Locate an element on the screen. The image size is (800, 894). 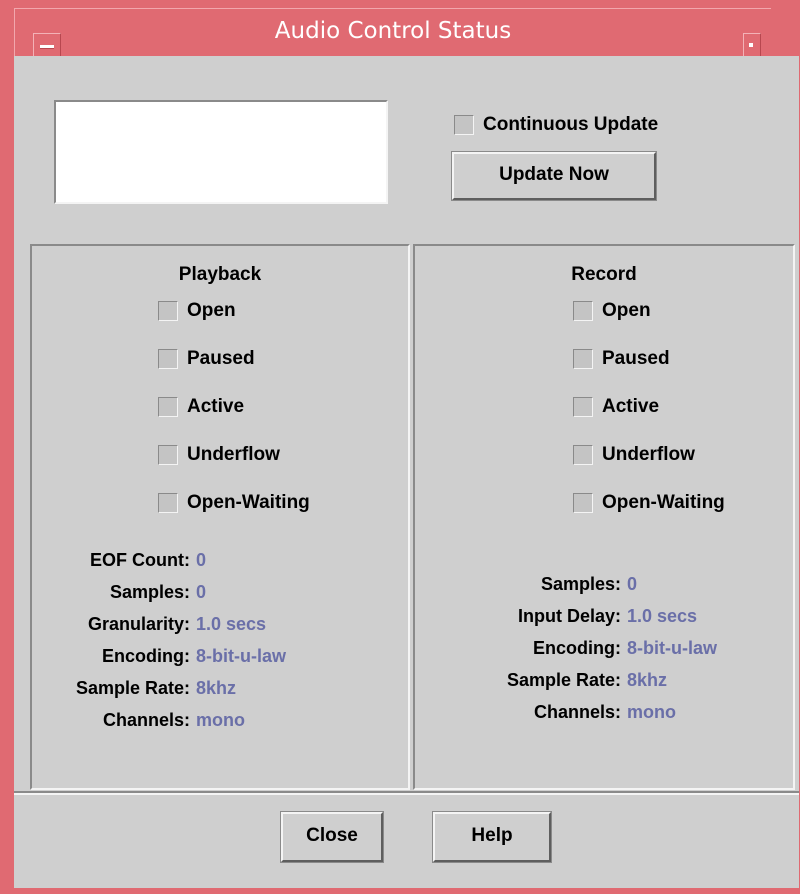
record-active-checkbox: Active is located at coordinates (616, 407).